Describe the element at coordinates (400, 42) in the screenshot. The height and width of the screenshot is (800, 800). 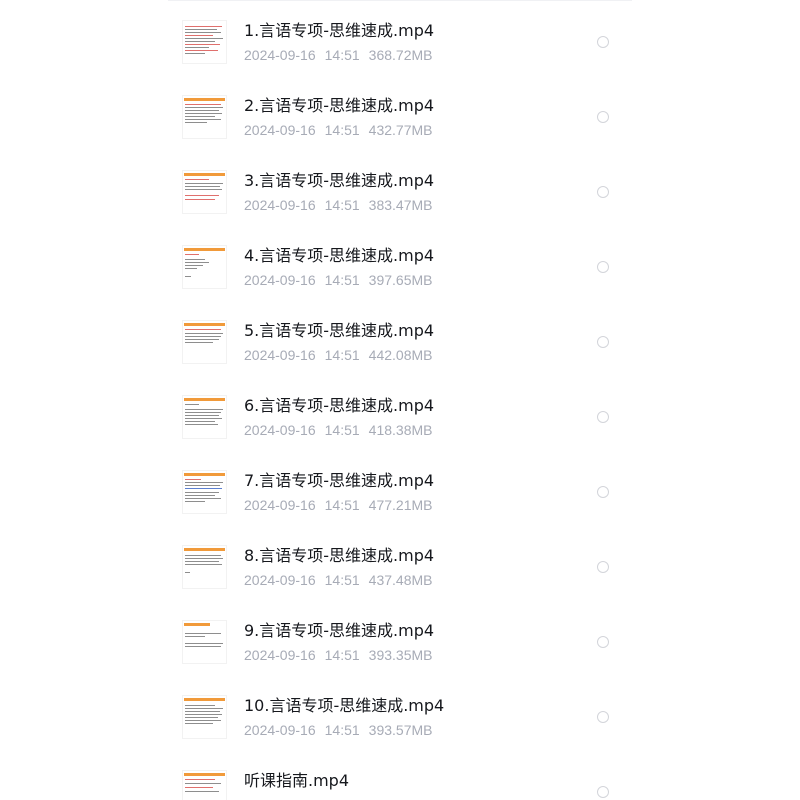
I see `file-row: 1.言语专项-思维速成.mp4 2024-09-16 14:51 368.72MB` at that location.